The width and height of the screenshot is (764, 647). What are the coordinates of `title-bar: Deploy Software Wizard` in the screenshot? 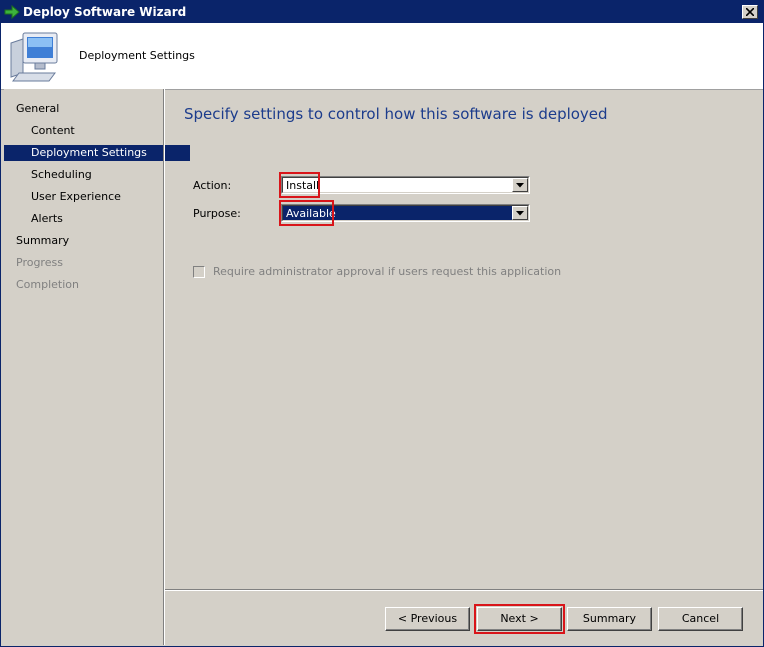 It's located at (382, 12).